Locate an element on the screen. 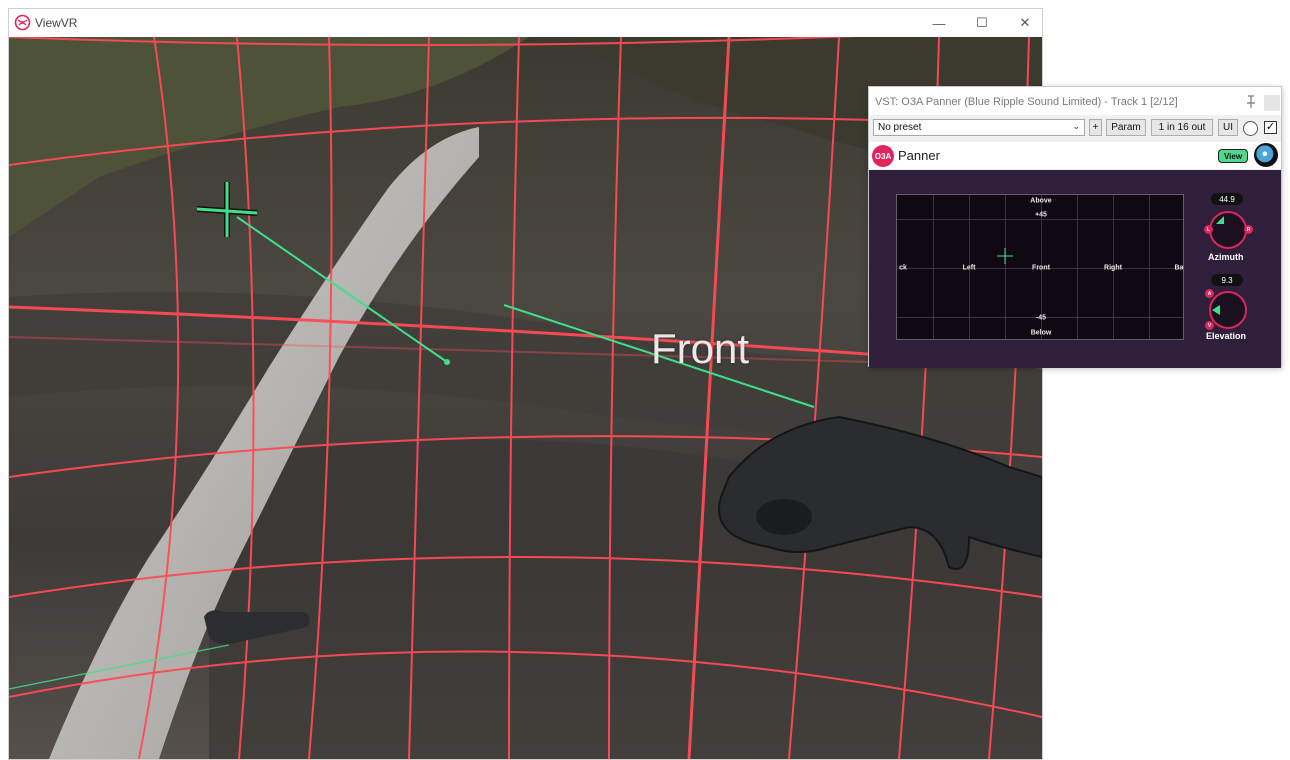 Image resolution: width=1290 pixels, height=760 pixels. elevation-pointer-icon is located at coordinates (1216, 310).